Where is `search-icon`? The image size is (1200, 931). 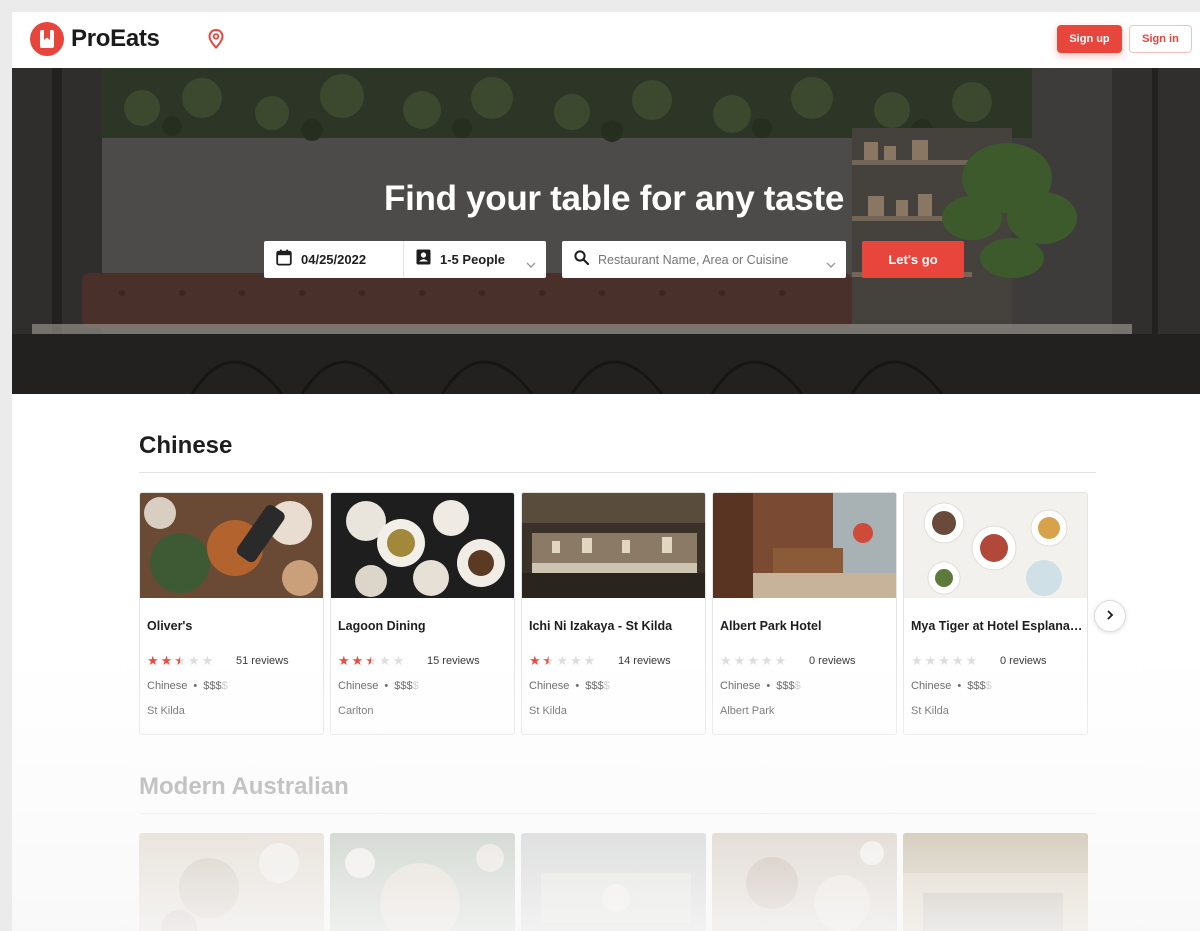 search-icon is located at coordinates (582, 259).